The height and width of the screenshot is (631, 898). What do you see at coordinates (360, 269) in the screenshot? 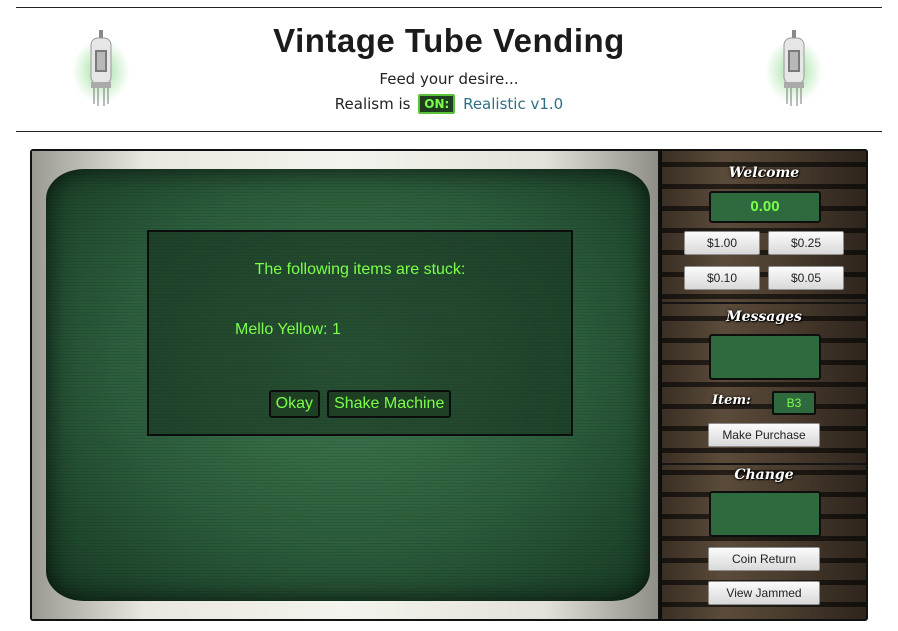
I see `dialog-message: The following items are stuck:` at bounding box center [360, 269].